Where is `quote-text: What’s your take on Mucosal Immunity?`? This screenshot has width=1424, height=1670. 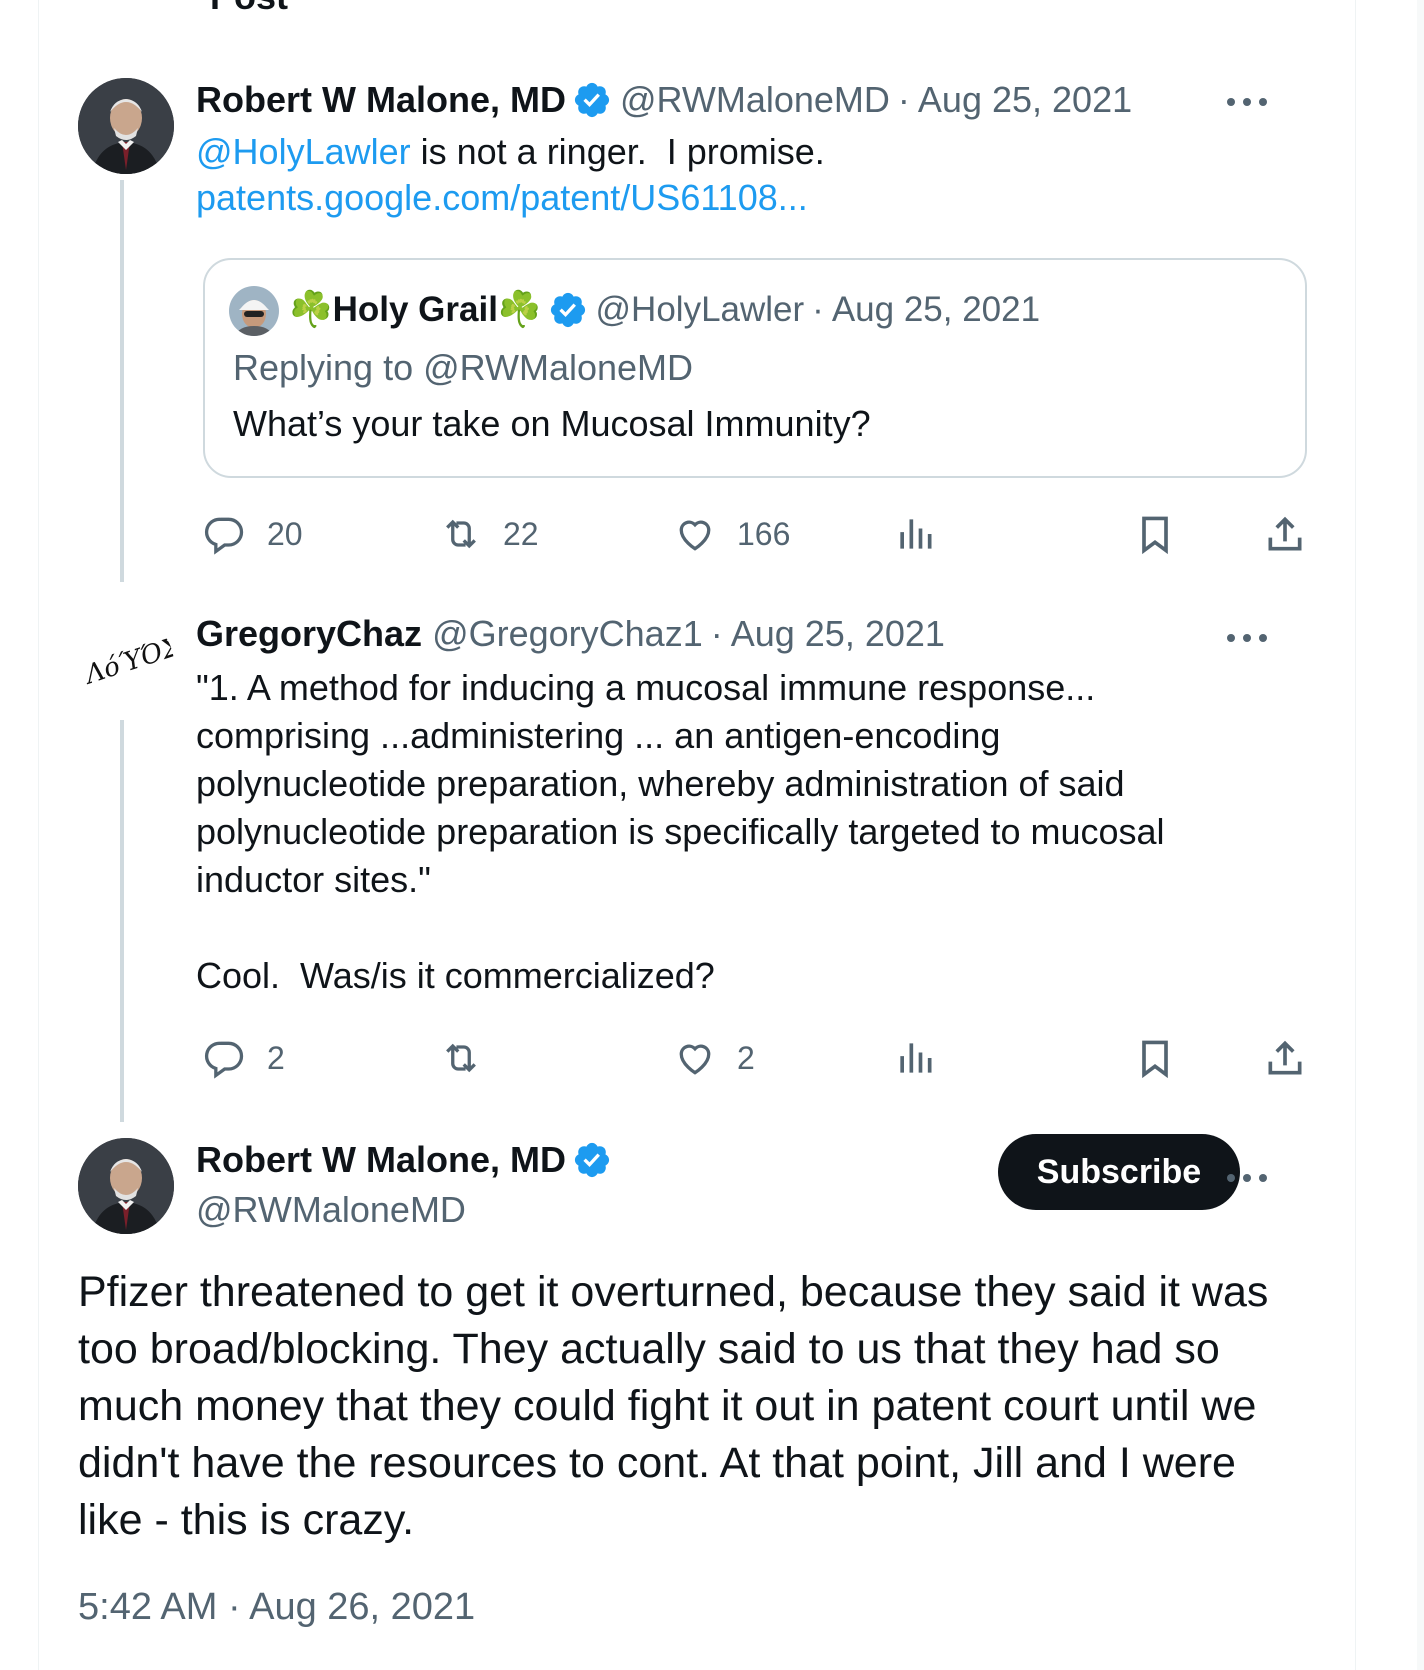
quote-text: What’s your take on Mucosal Immunity? is located at coordinates (552, 423).